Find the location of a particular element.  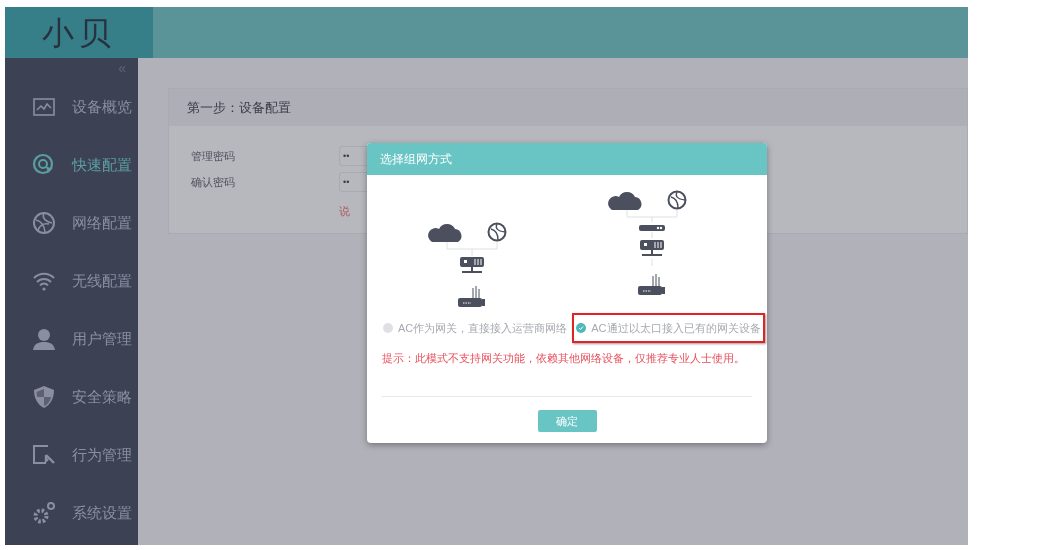

sidebar-item: 系统设置 is located at coordinates (71, 513).